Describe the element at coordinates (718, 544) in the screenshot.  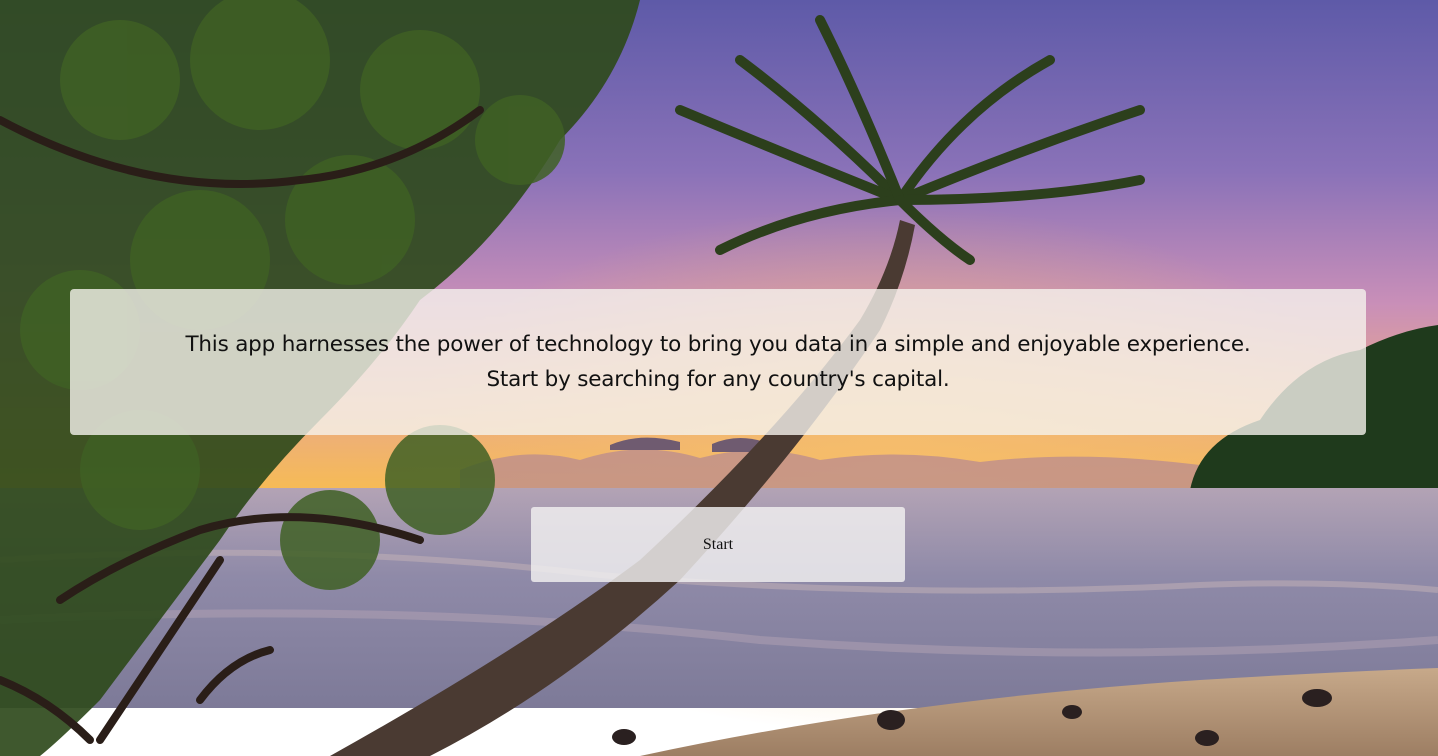
I see `start-button: Start` at that location.